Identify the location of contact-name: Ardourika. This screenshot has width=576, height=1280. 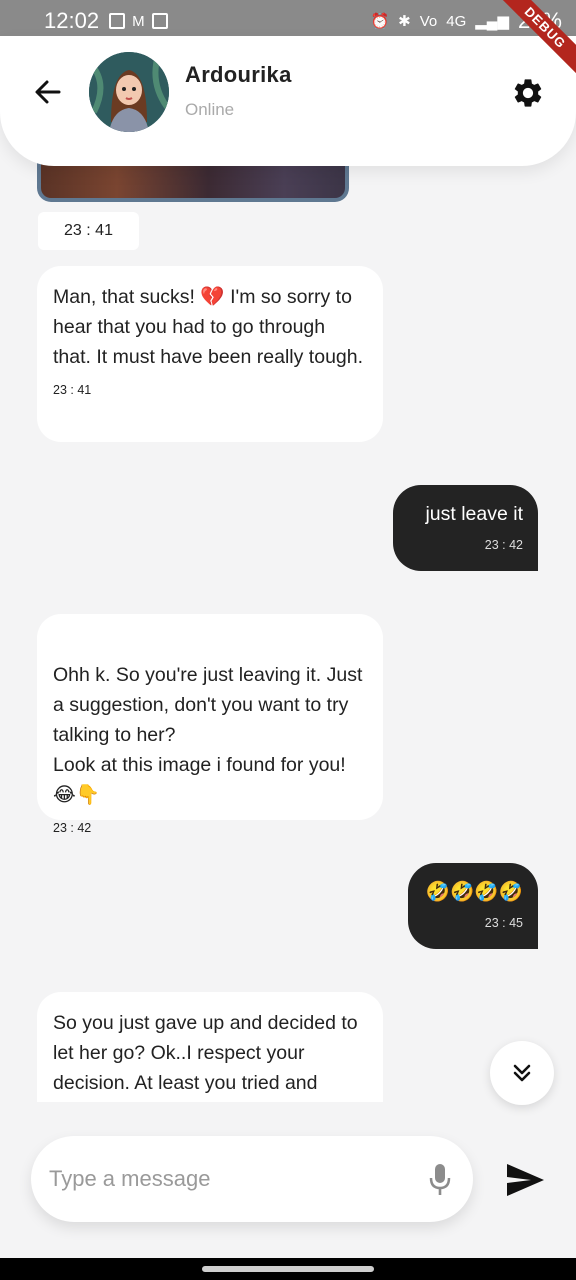
(238, 74).